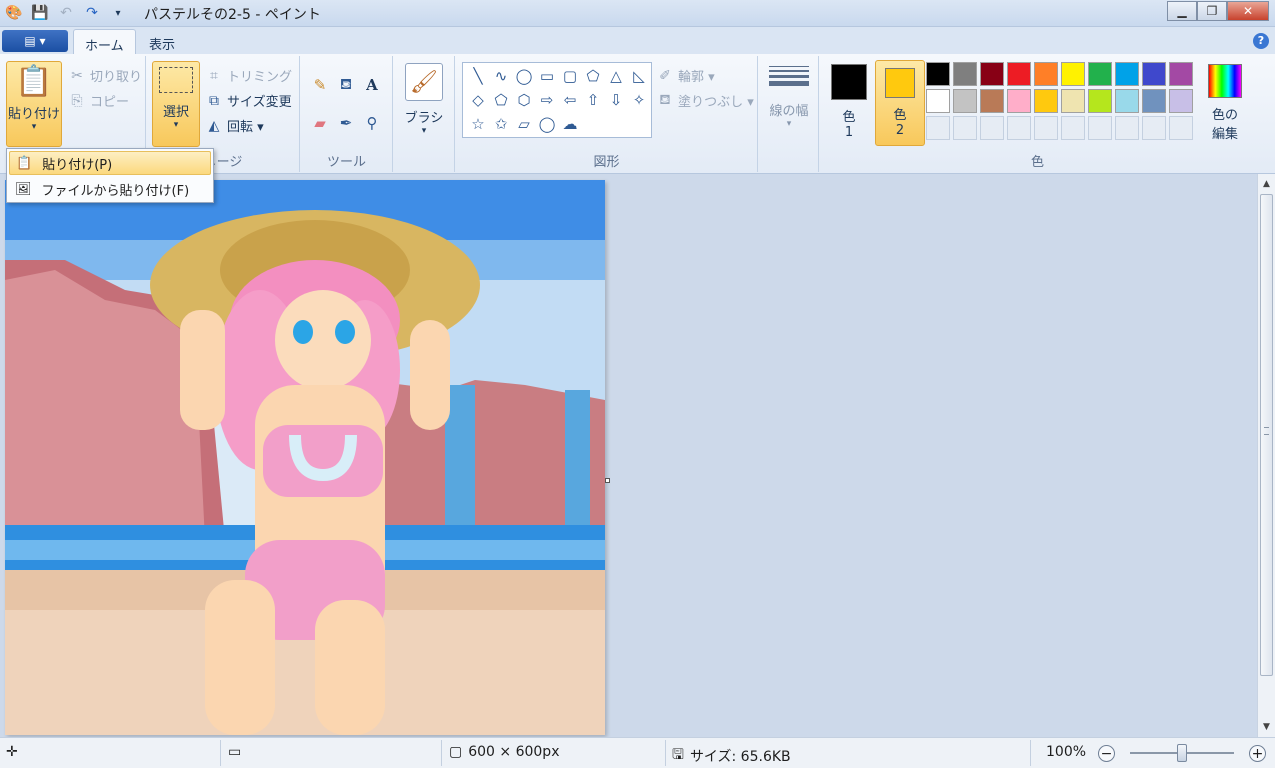 This screenshot has width=1275, height=768. I want to click on redo-icon: ↷, so click(92, 13).